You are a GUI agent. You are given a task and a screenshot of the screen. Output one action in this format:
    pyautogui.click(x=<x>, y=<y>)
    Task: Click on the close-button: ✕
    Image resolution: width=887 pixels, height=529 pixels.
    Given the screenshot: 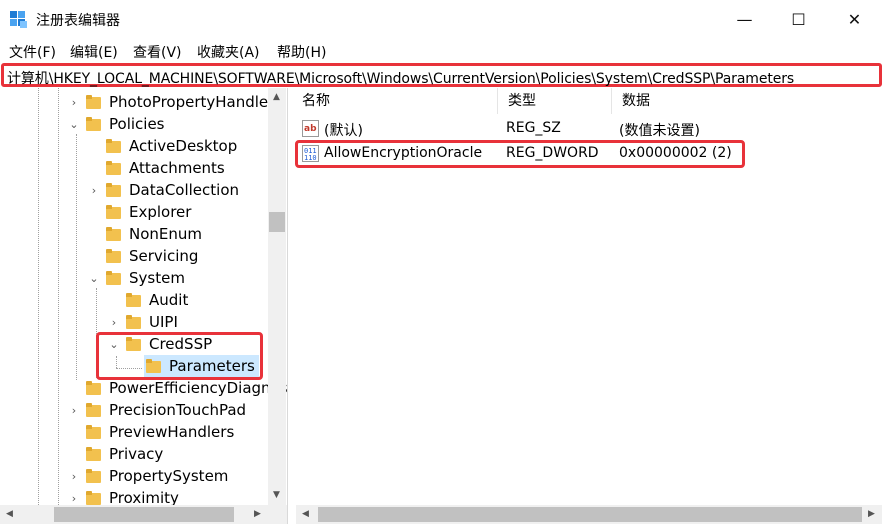 What is the action you would take?
    pyautogui.click(x=854, y=19)
    